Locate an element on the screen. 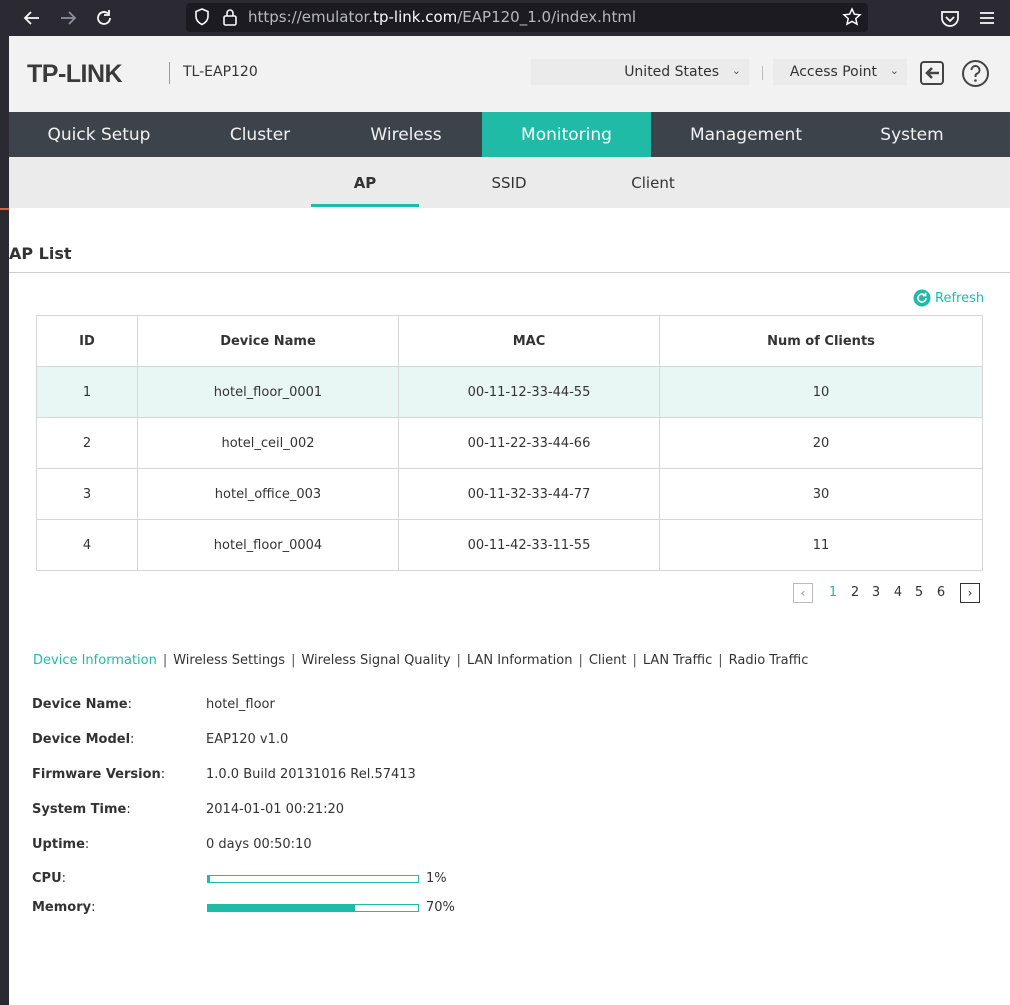 The image size is (1010, 1005). page-5: 5 is located at coordinates (919, 592).